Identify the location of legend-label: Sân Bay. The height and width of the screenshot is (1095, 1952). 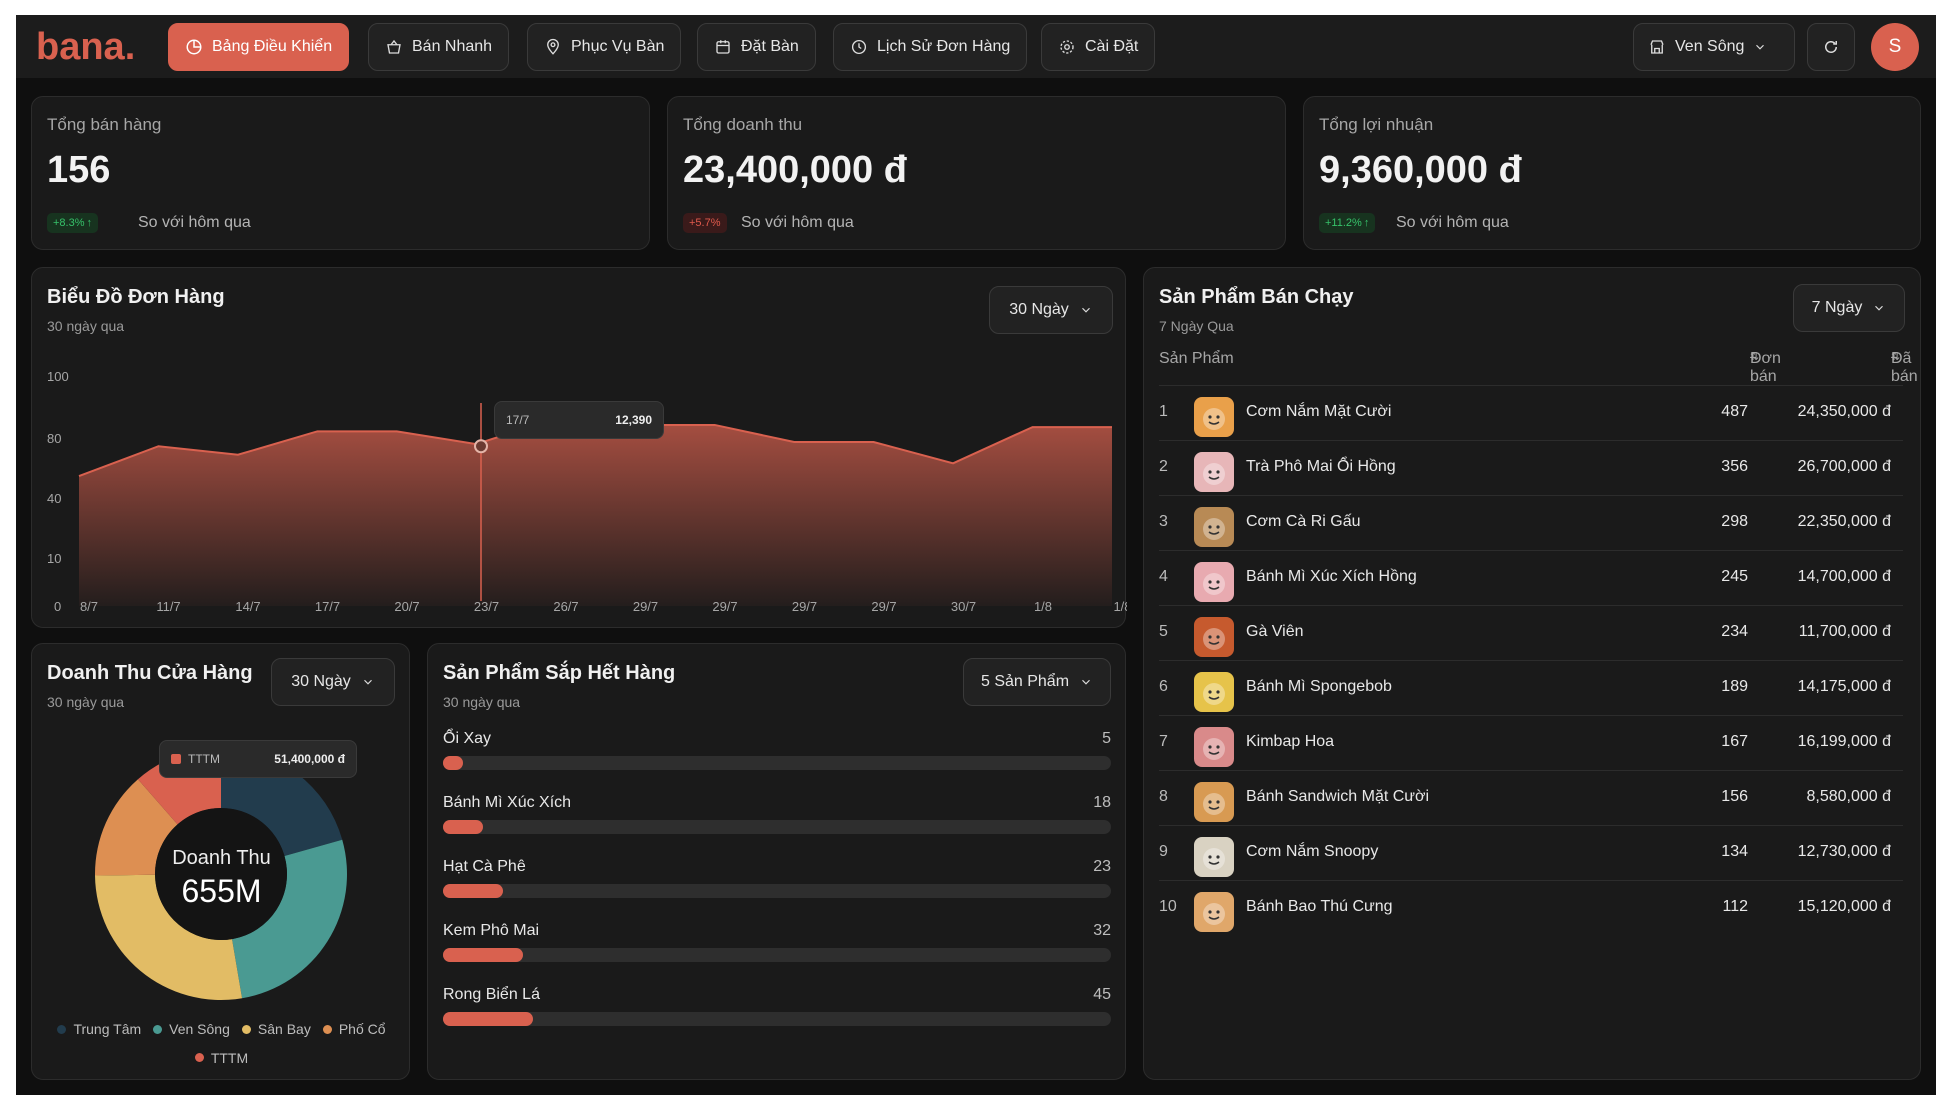
(284, 1029).